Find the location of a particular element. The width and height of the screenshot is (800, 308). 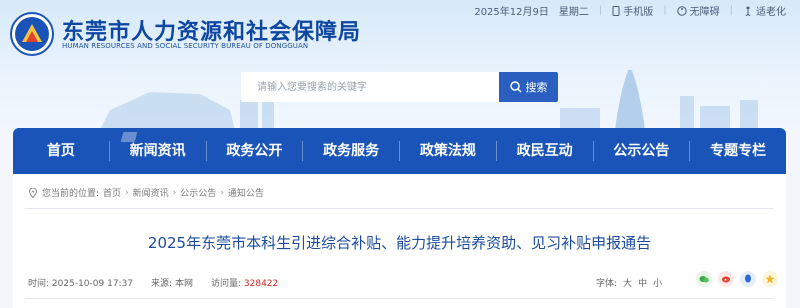

article-meta: 时间: 2025-10-09 17:37 来源: 本网 访问量: 328422 is located at coordinates (153, 282).